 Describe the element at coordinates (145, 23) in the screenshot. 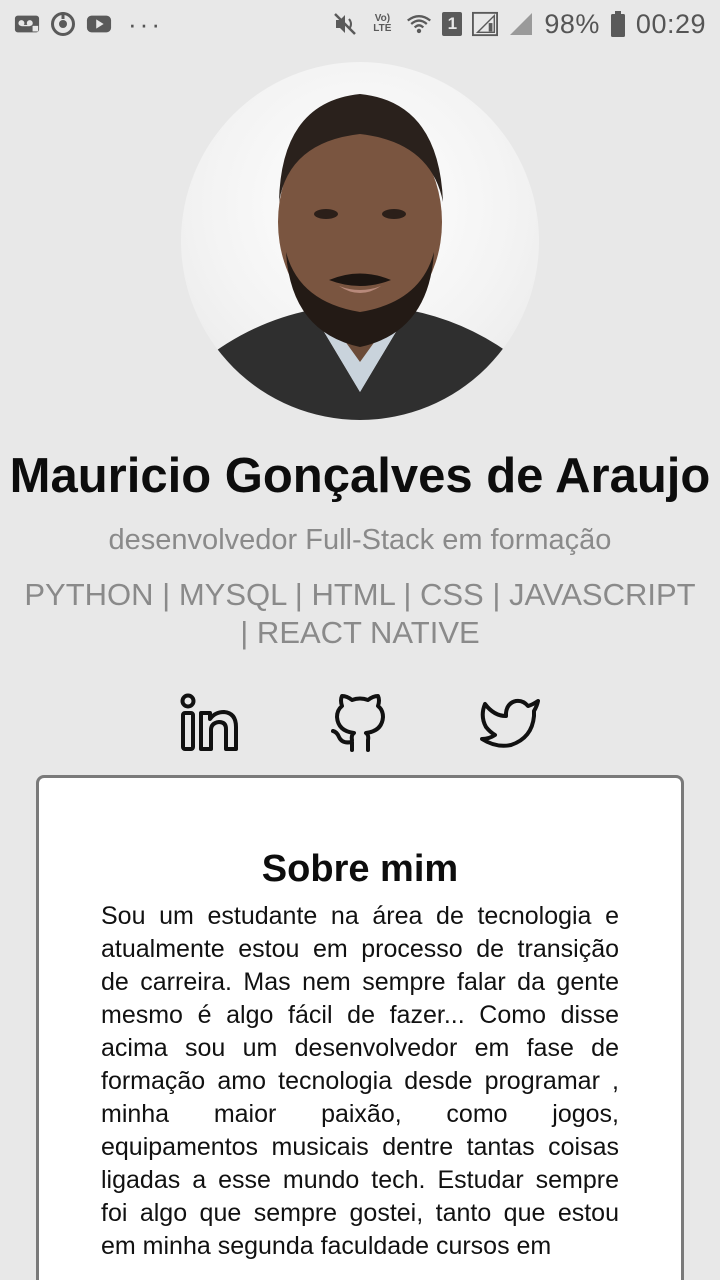

I see `more-dots-icon: ···` at that location.